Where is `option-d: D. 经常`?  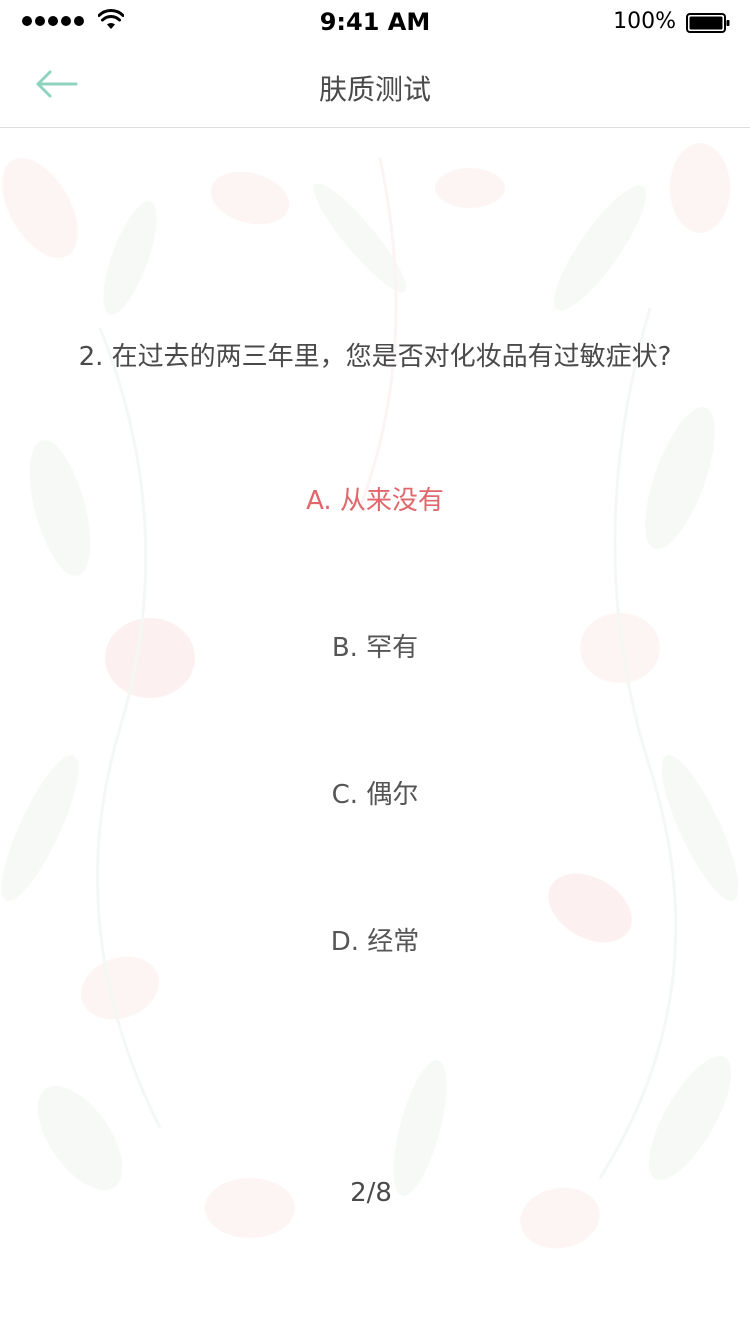 option-d: D. 经常 is located at coordinates (375, 942).